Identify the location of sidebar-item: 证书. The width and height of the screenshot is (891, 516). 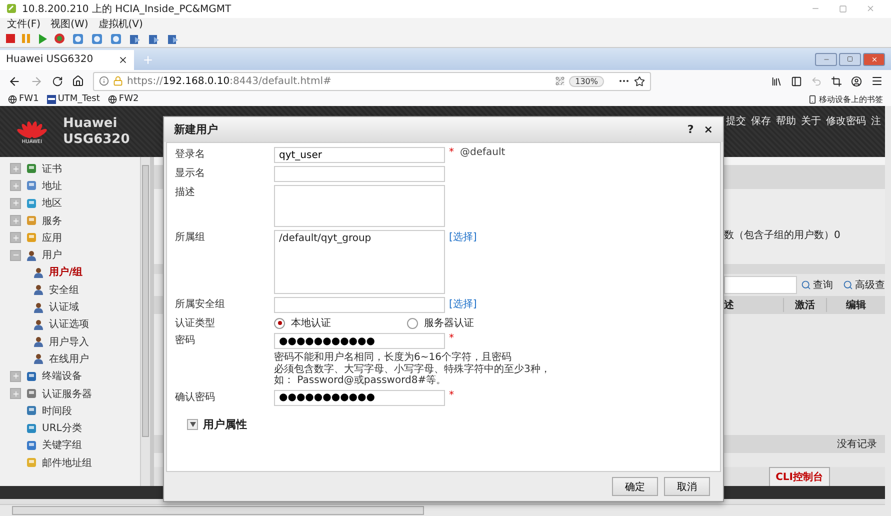
(52, 169).